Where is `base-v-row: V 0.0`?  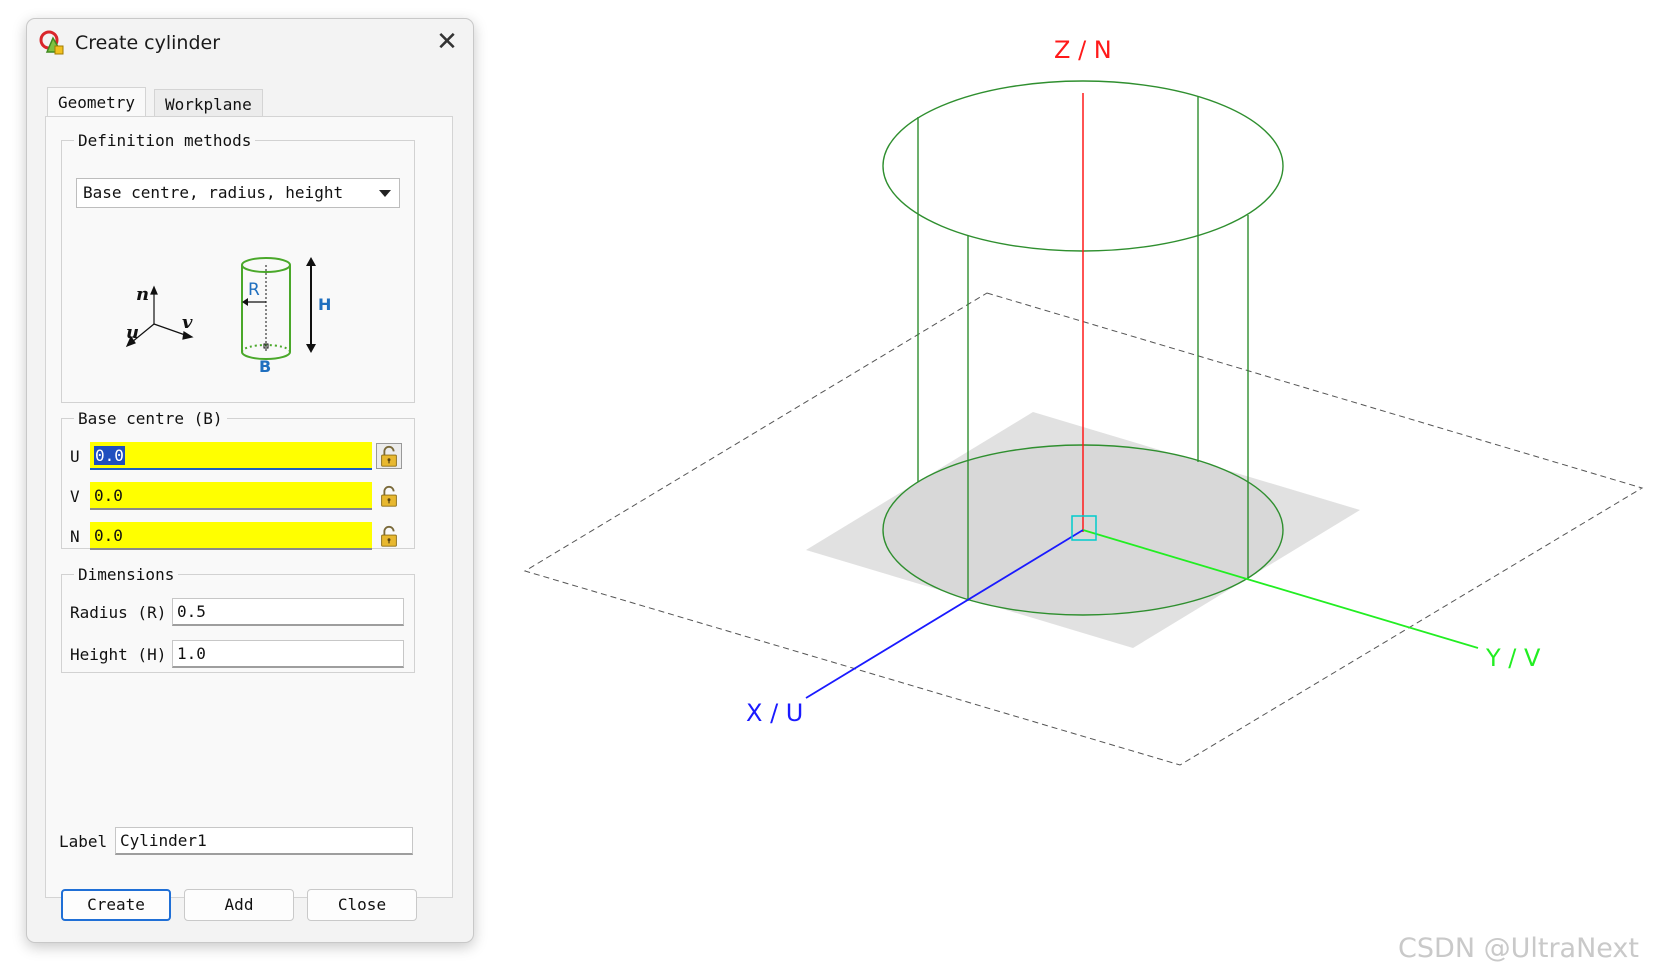 base-v-row: V 0.0 is located at coordinates (238, 497).